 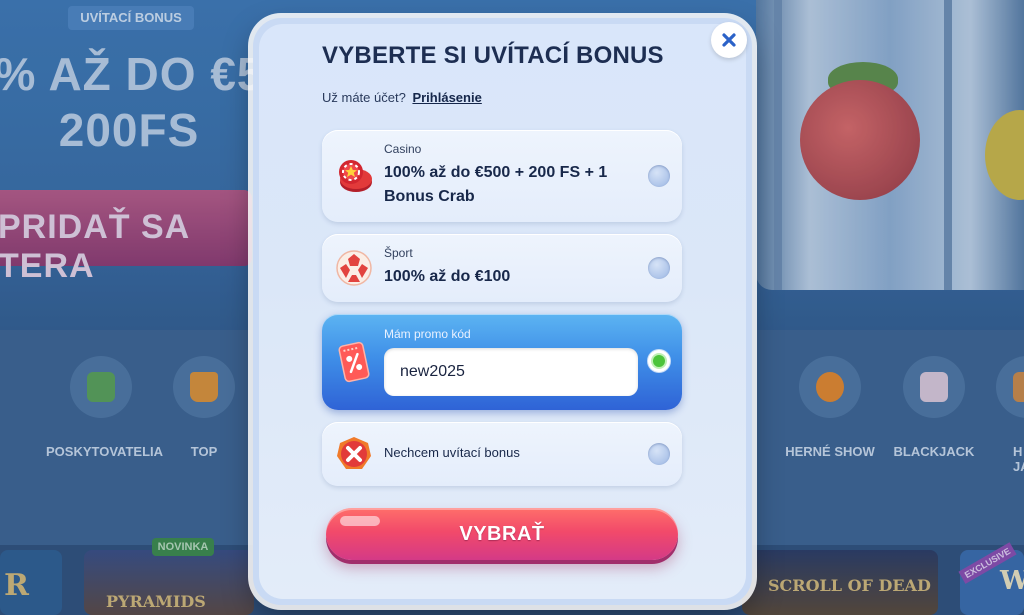 What do you see at coordinates (364, 97) in the screenshot?
I see `account-prompt-text: Už máte účet?` at bounding box center [364, 97].